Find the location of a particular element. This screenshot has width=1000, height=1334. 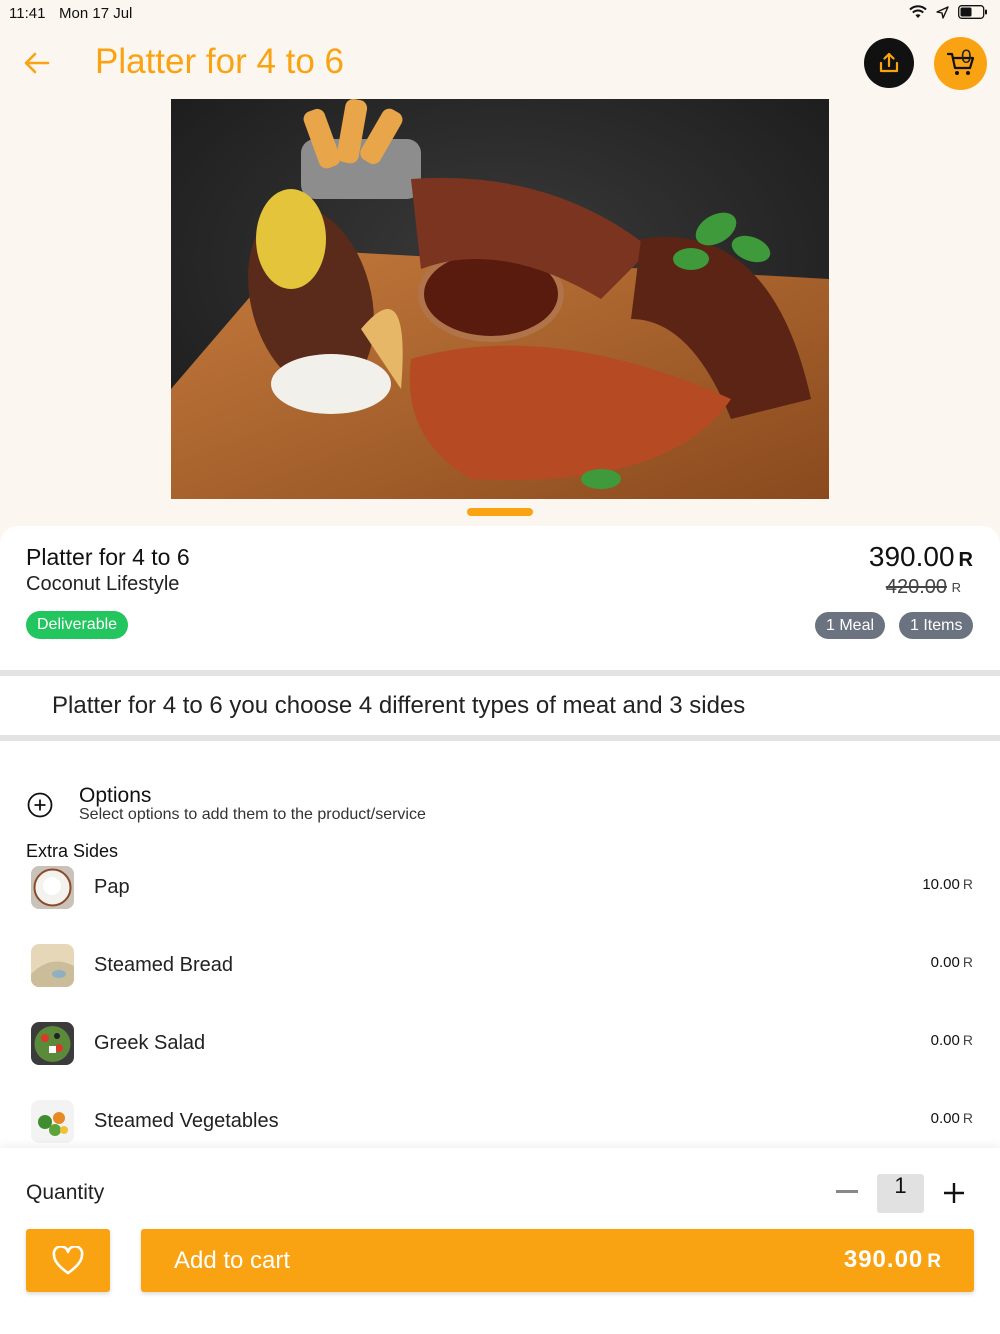

option-price-value: 10.00 is located at coordinates (941, 884).